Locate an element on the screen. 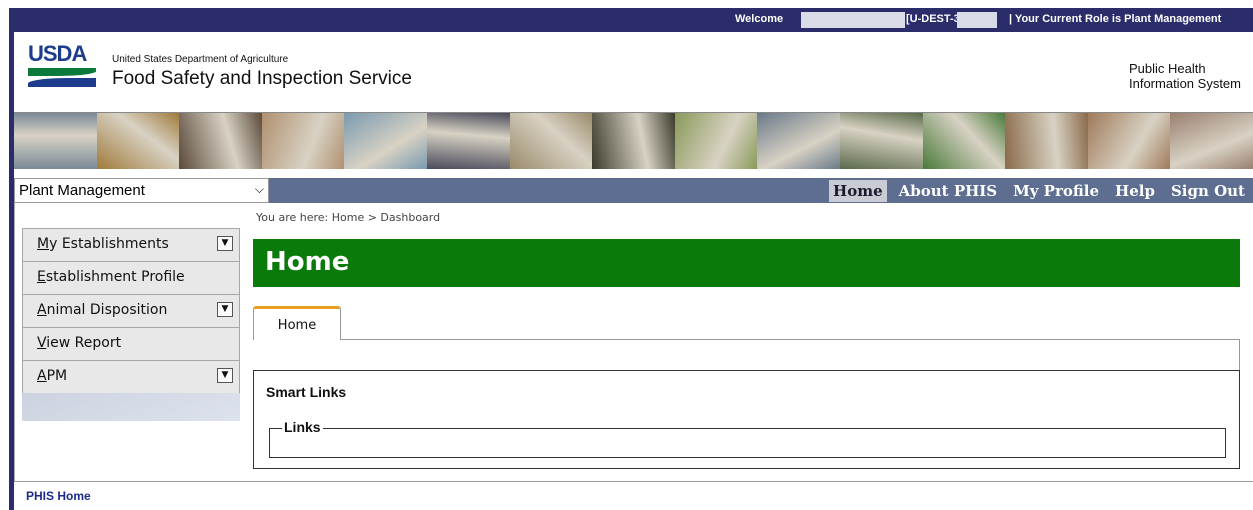  menu-apm: APM ▼ is located at coordinates (131, 376).